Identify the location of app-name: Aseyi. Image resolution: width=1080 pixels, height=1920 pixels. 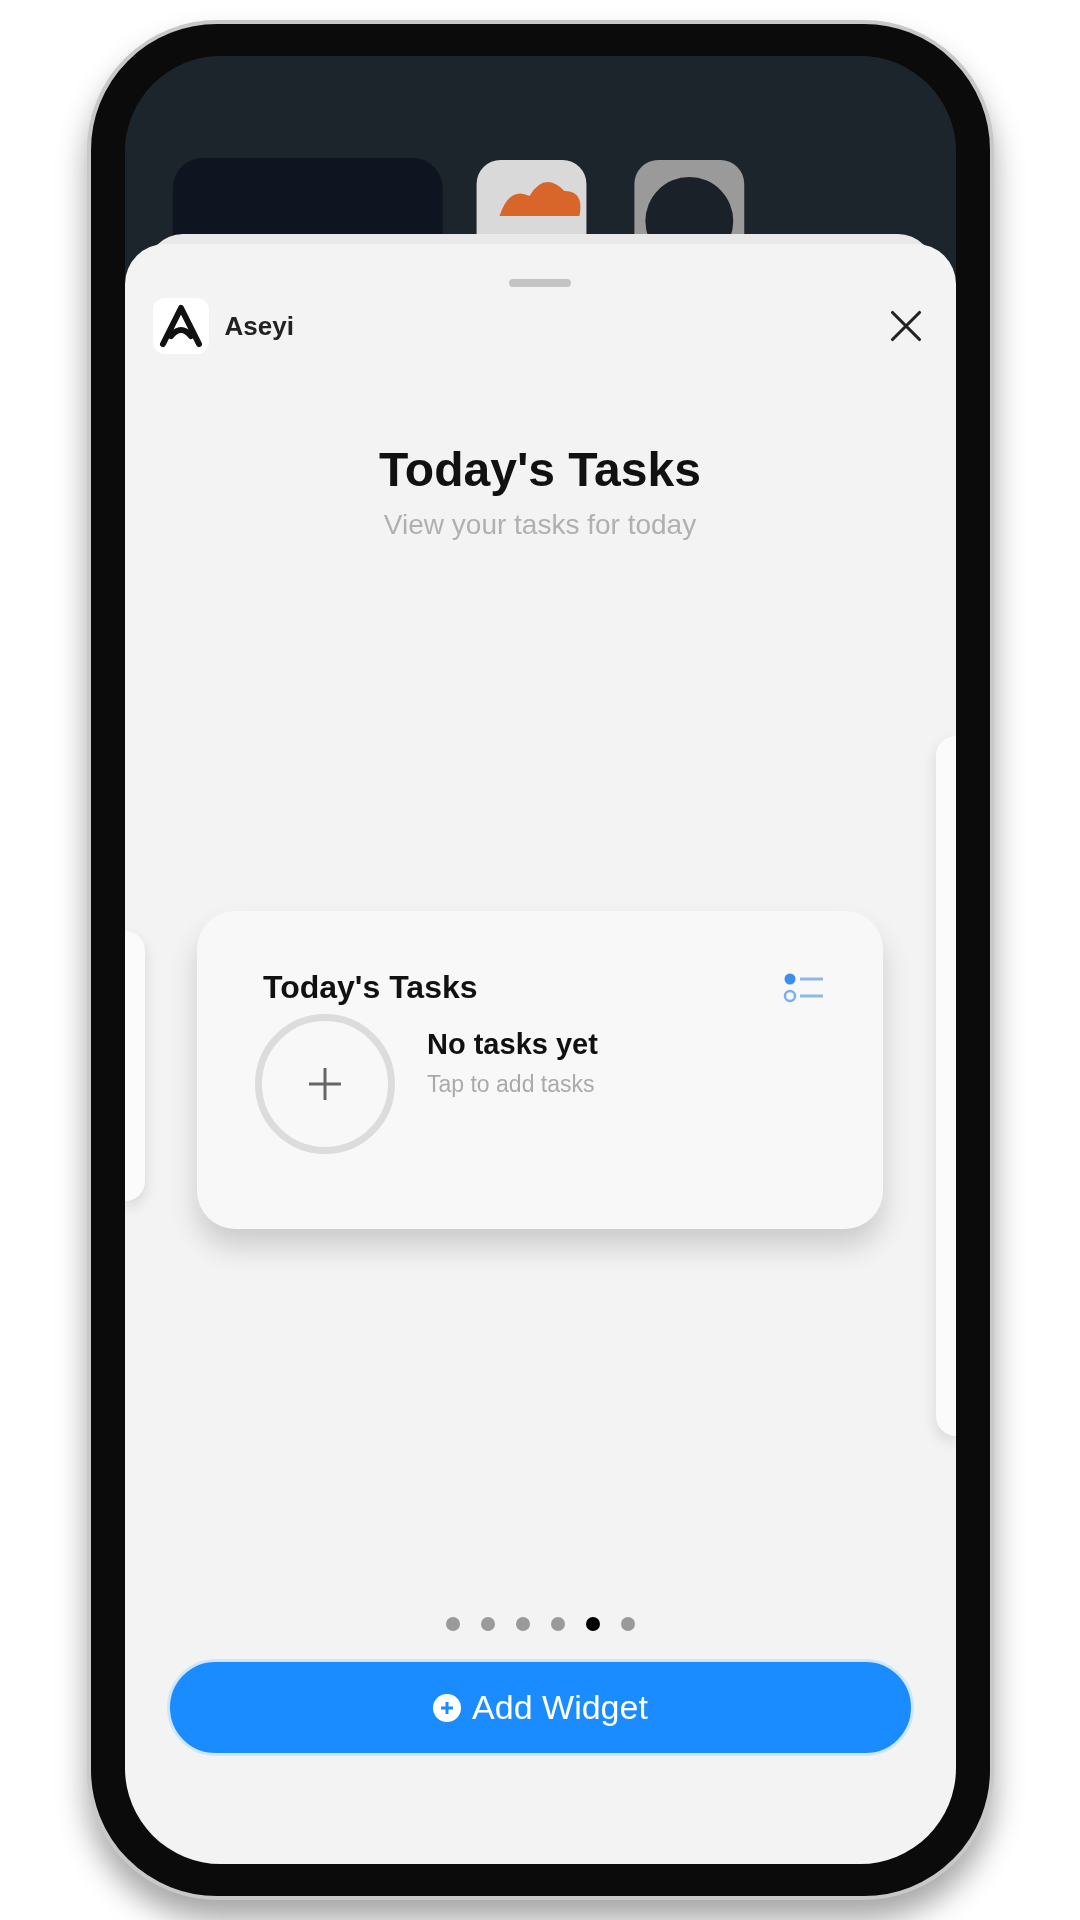
(259, 326).